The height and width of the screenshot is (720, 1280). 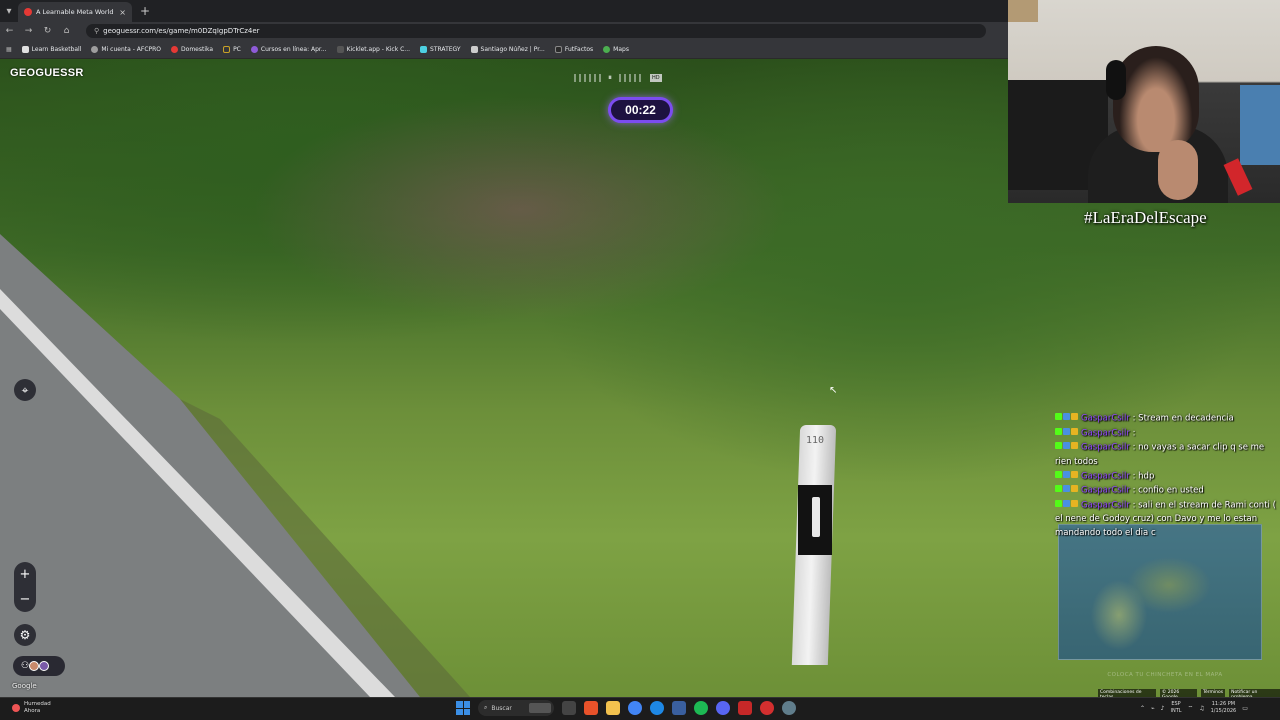 I want to click on chat-text: : hdp, so click(x=1143, y=476).